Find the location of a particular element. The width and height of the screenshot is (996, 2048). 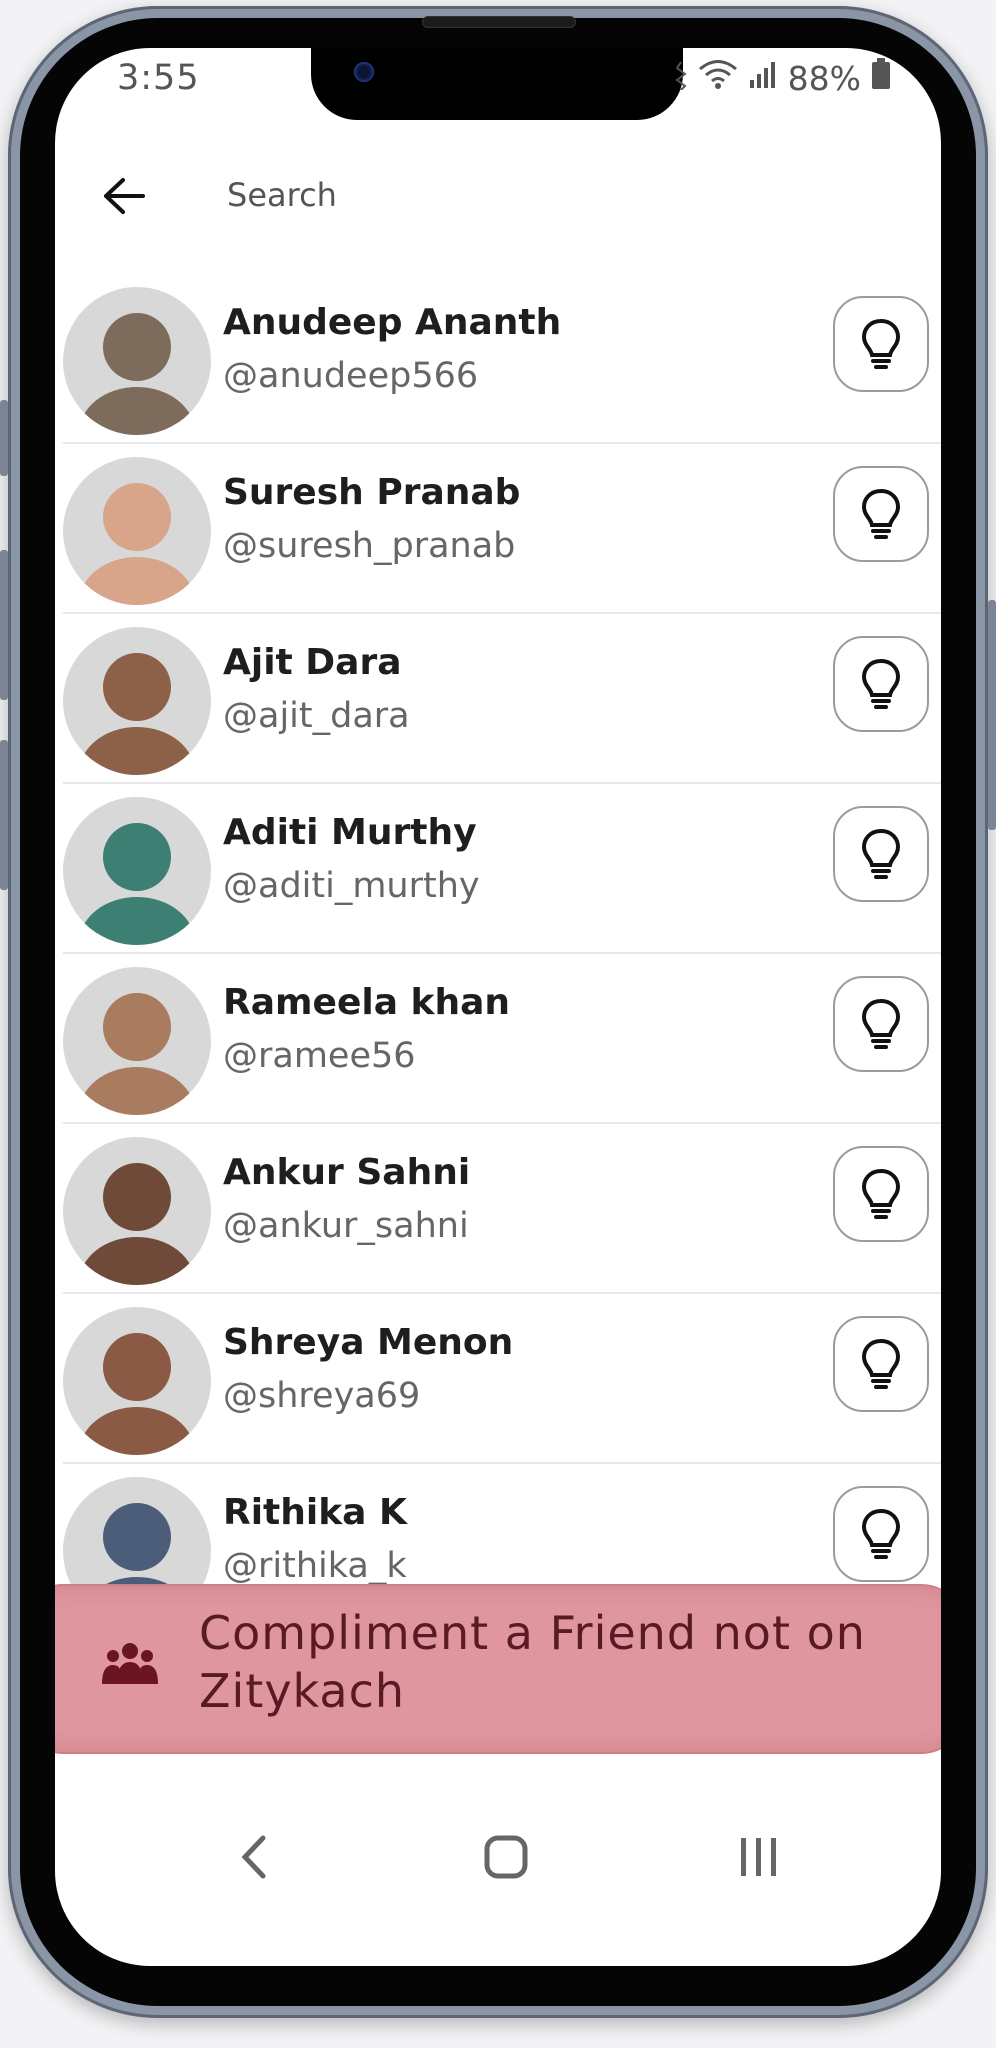

android-nav-bar is located at coordinates (498, 1858).